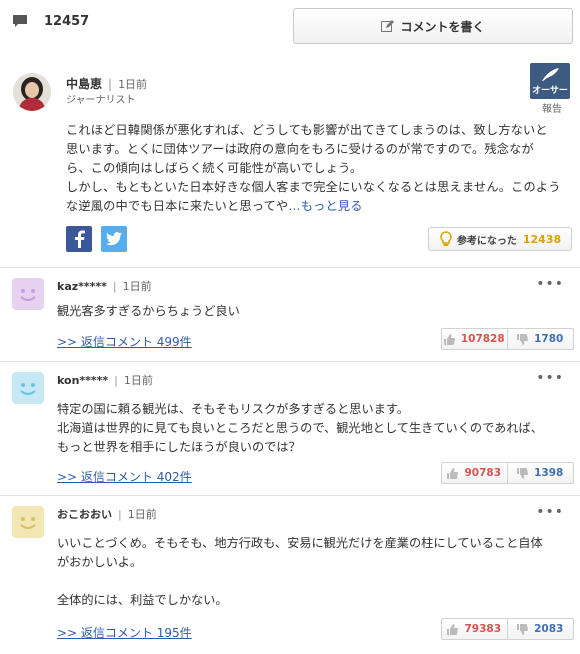 Image resolution: width=580 pixels, height=654 pixels. I want to click on body-line: これほど日韓関係が悪化すれば、どうしても影響が出てきてしまうのは、致し方ないと, so click(307, 130).